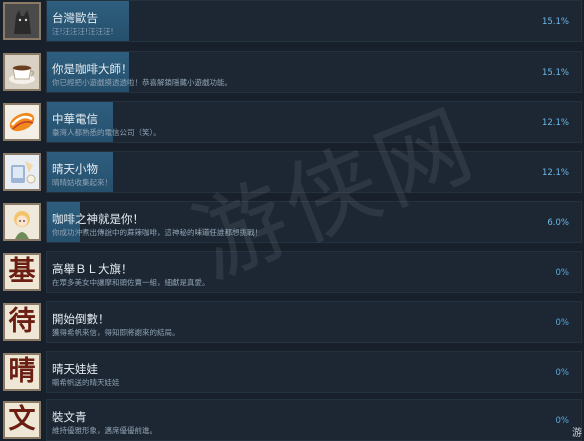 This screenshot has width=584, height=441. What do you see at coordinates (577, 433) in the screenshot?
I see `corner-watermark: 游` at bounding box center [577, 433].